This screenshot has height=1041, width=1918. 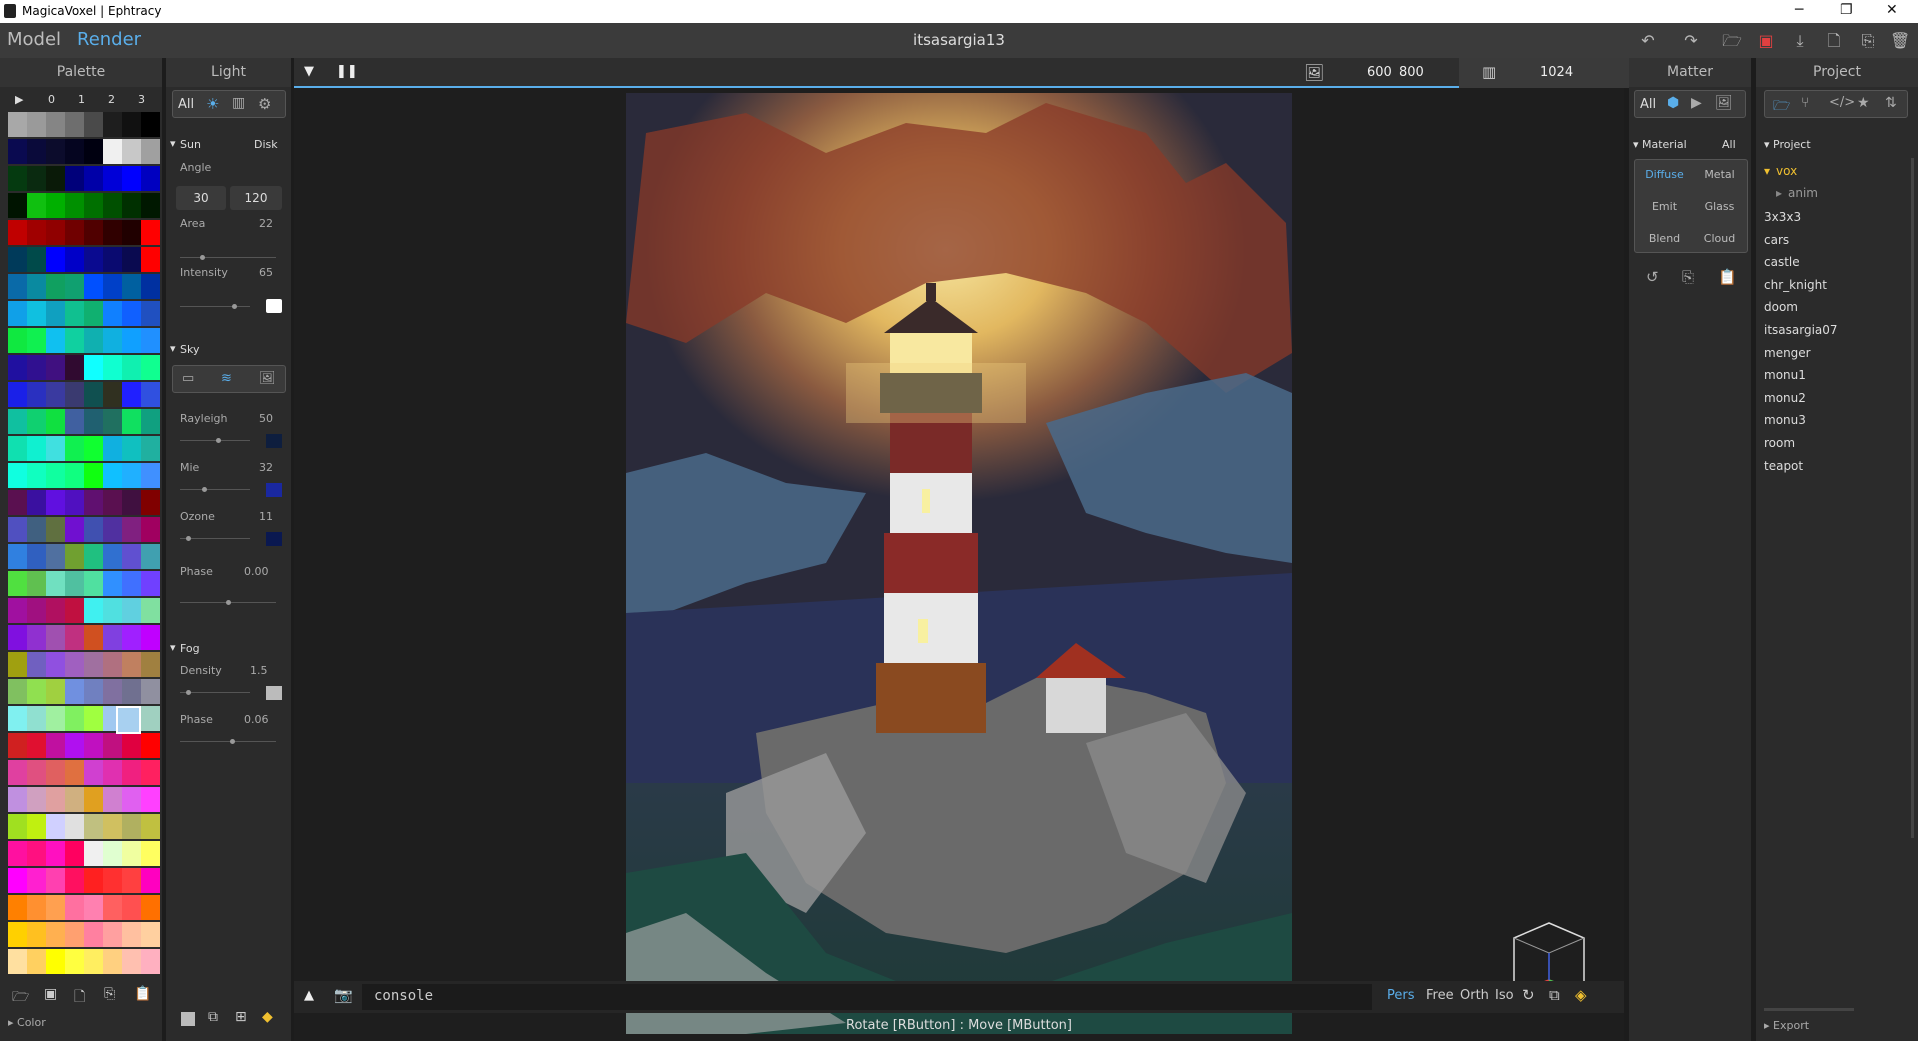 I want to click on anim-folder-arrow: ▸, so click(x=1779, y=193).